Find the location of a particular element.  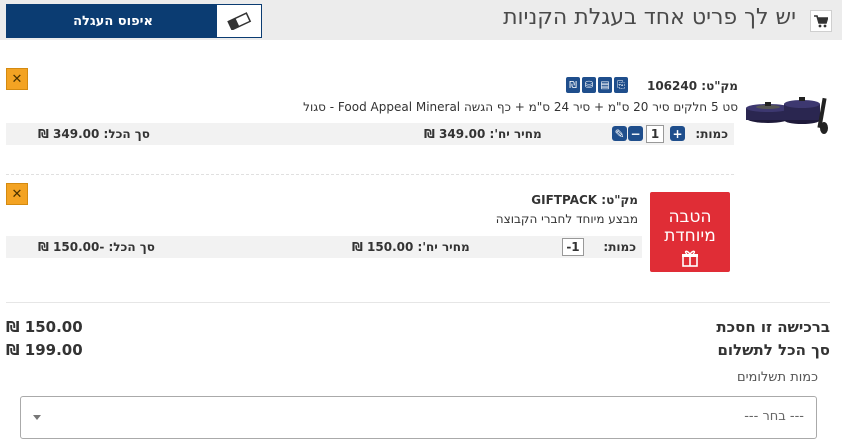

quantity-field: 1 is located at coordinates (655, 134).